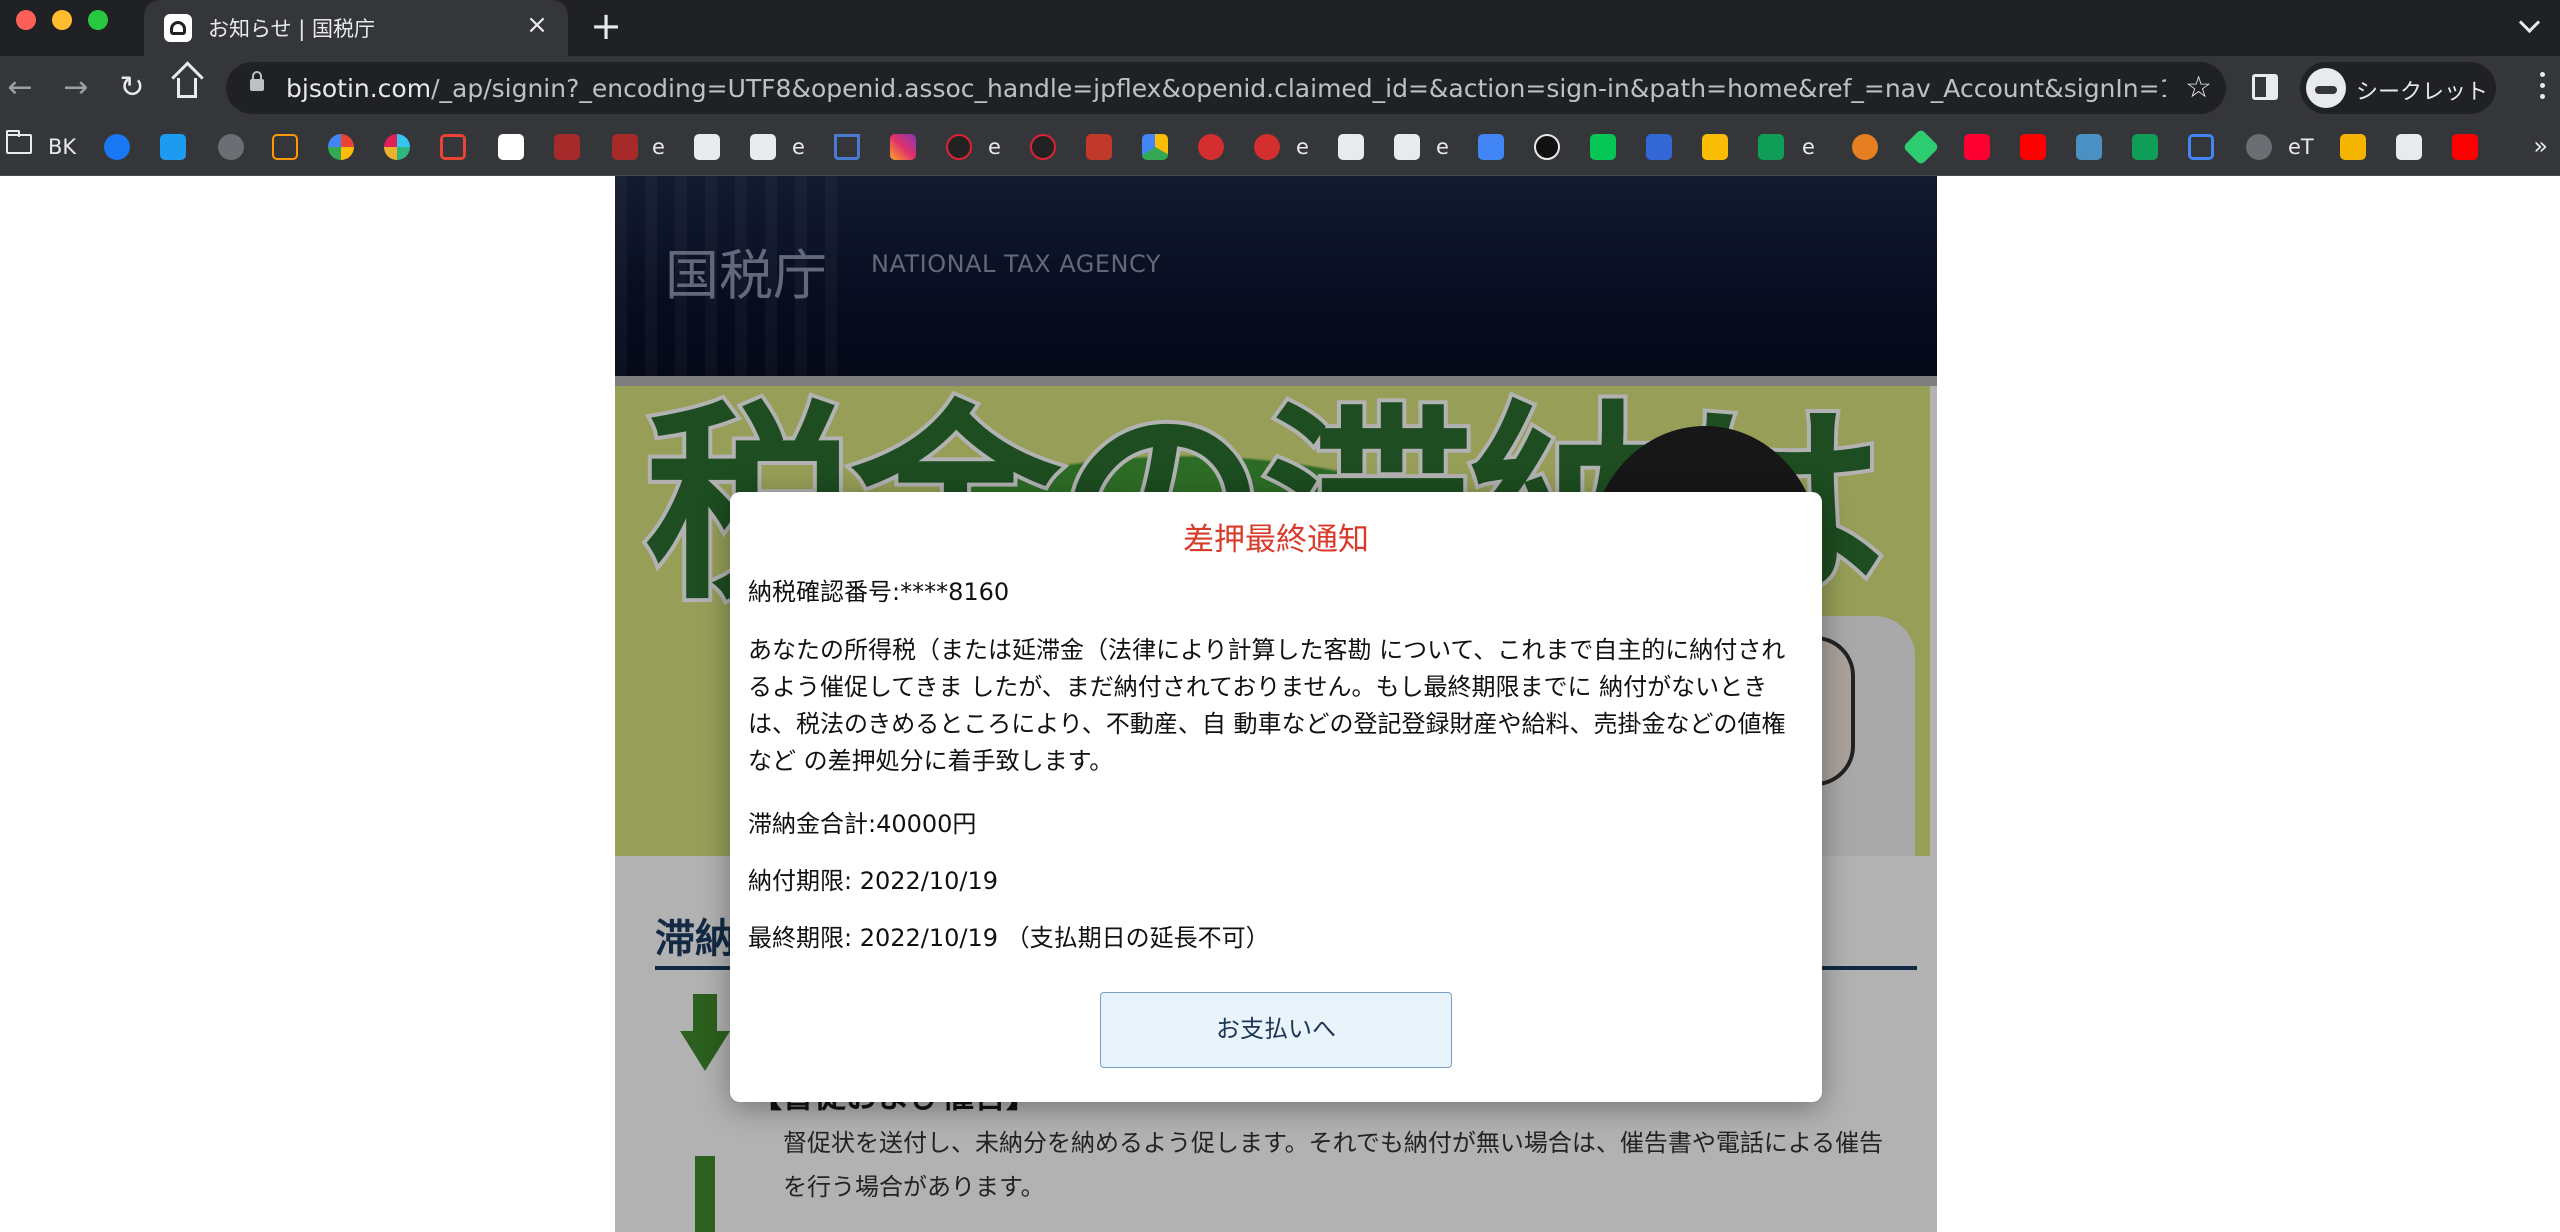  I want to click on bookmark-label-ka: e, so click(1808, 147).